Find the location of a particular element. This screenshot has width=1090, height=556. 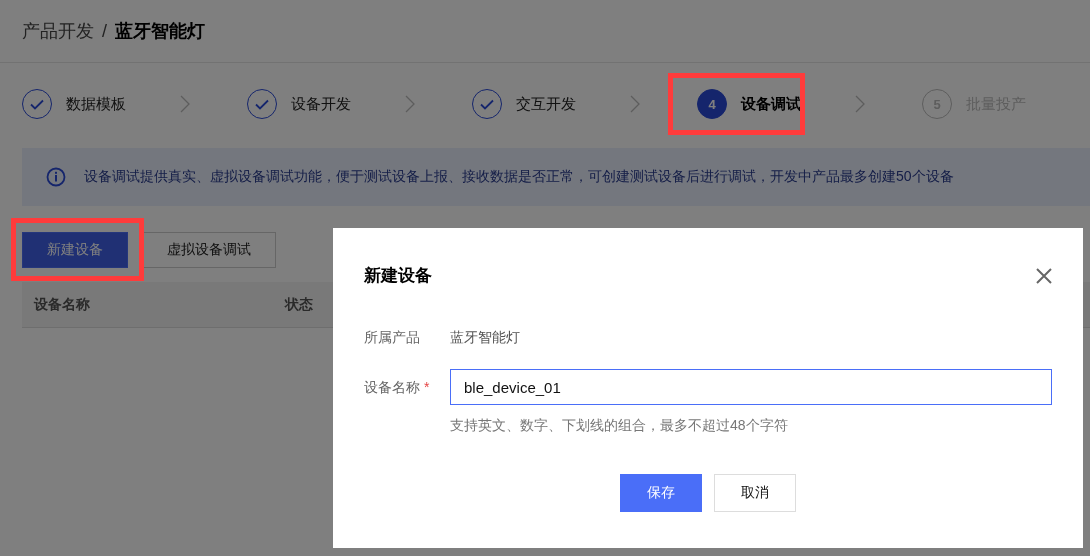

step-label: 交互开发 is located at coordinates (546, 104).